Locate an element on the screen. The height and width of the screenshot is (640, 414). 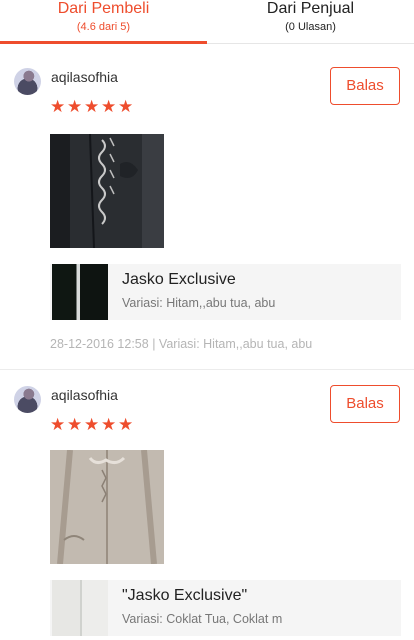
product-variation: Variasi: Hitam,,abu tua, abu is located at coordinates (199, 303).